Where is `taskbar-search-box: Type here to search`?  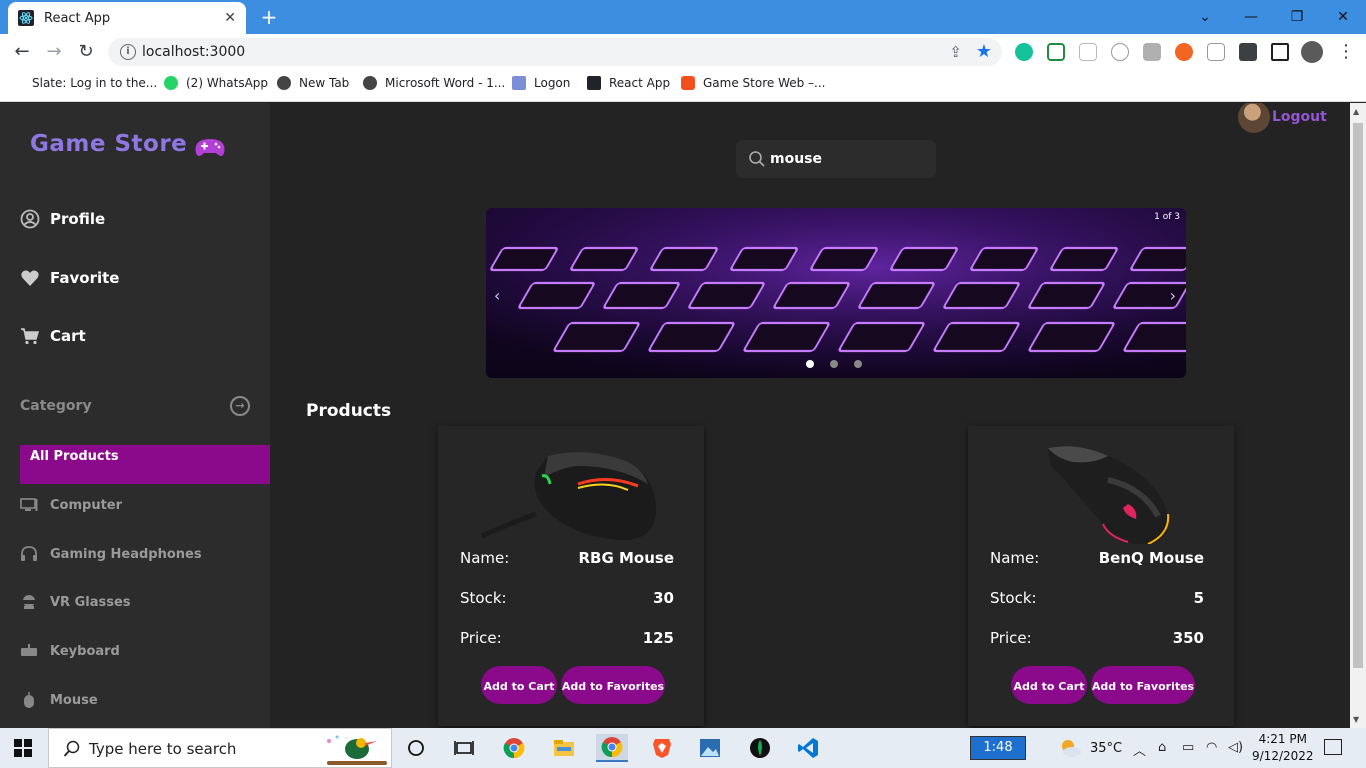
taskbar-search-box: Type here to search is located at coordinates (220, 748).